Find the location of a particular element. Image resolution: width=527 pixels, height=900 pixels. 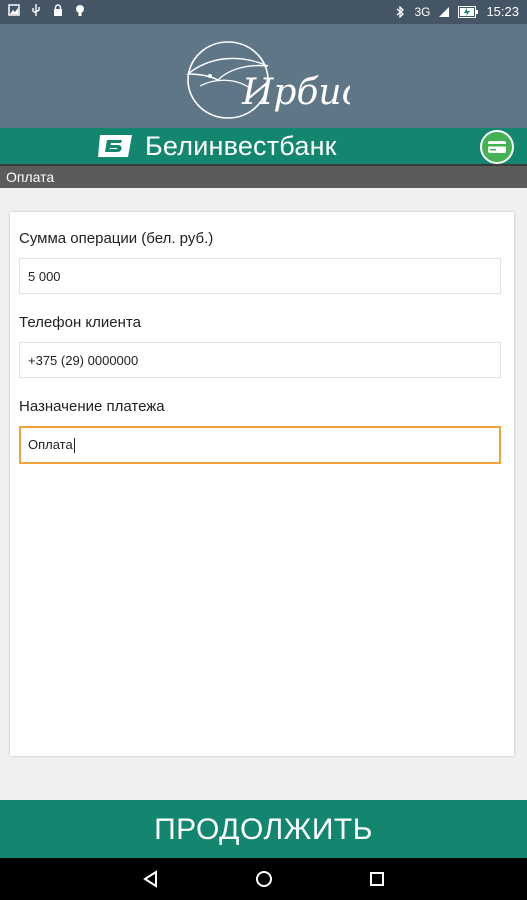

purpose-input: Оплата is located at coordinates (260, 445).